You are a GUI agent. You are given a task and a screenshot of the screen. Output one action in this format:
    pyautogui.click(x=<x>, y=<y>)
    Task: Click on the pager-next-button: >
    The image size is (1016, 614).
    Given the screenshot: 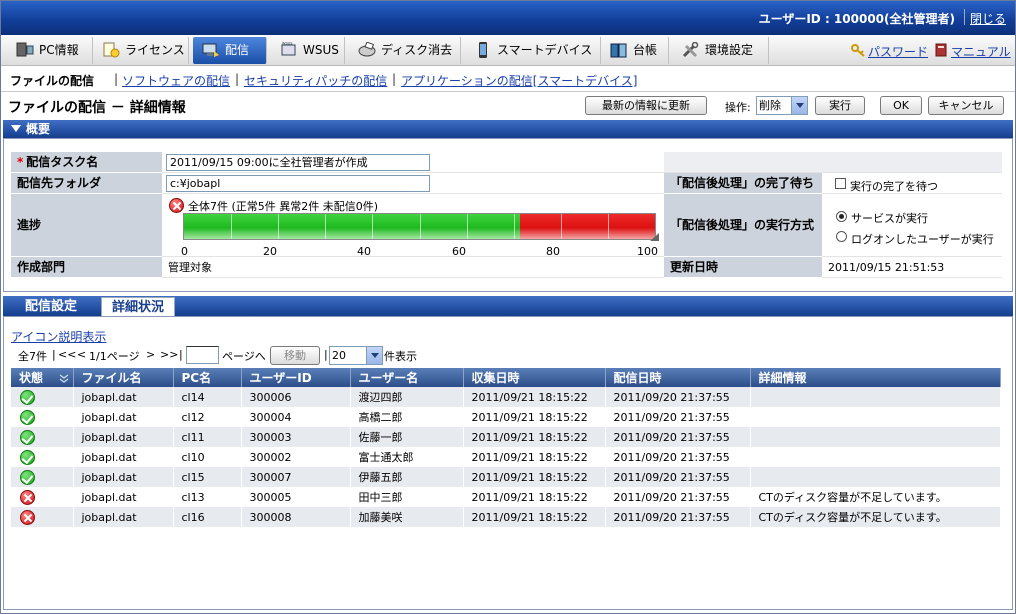 What is the action you would take?
    pyautogui.click(x=150, y=354)
    